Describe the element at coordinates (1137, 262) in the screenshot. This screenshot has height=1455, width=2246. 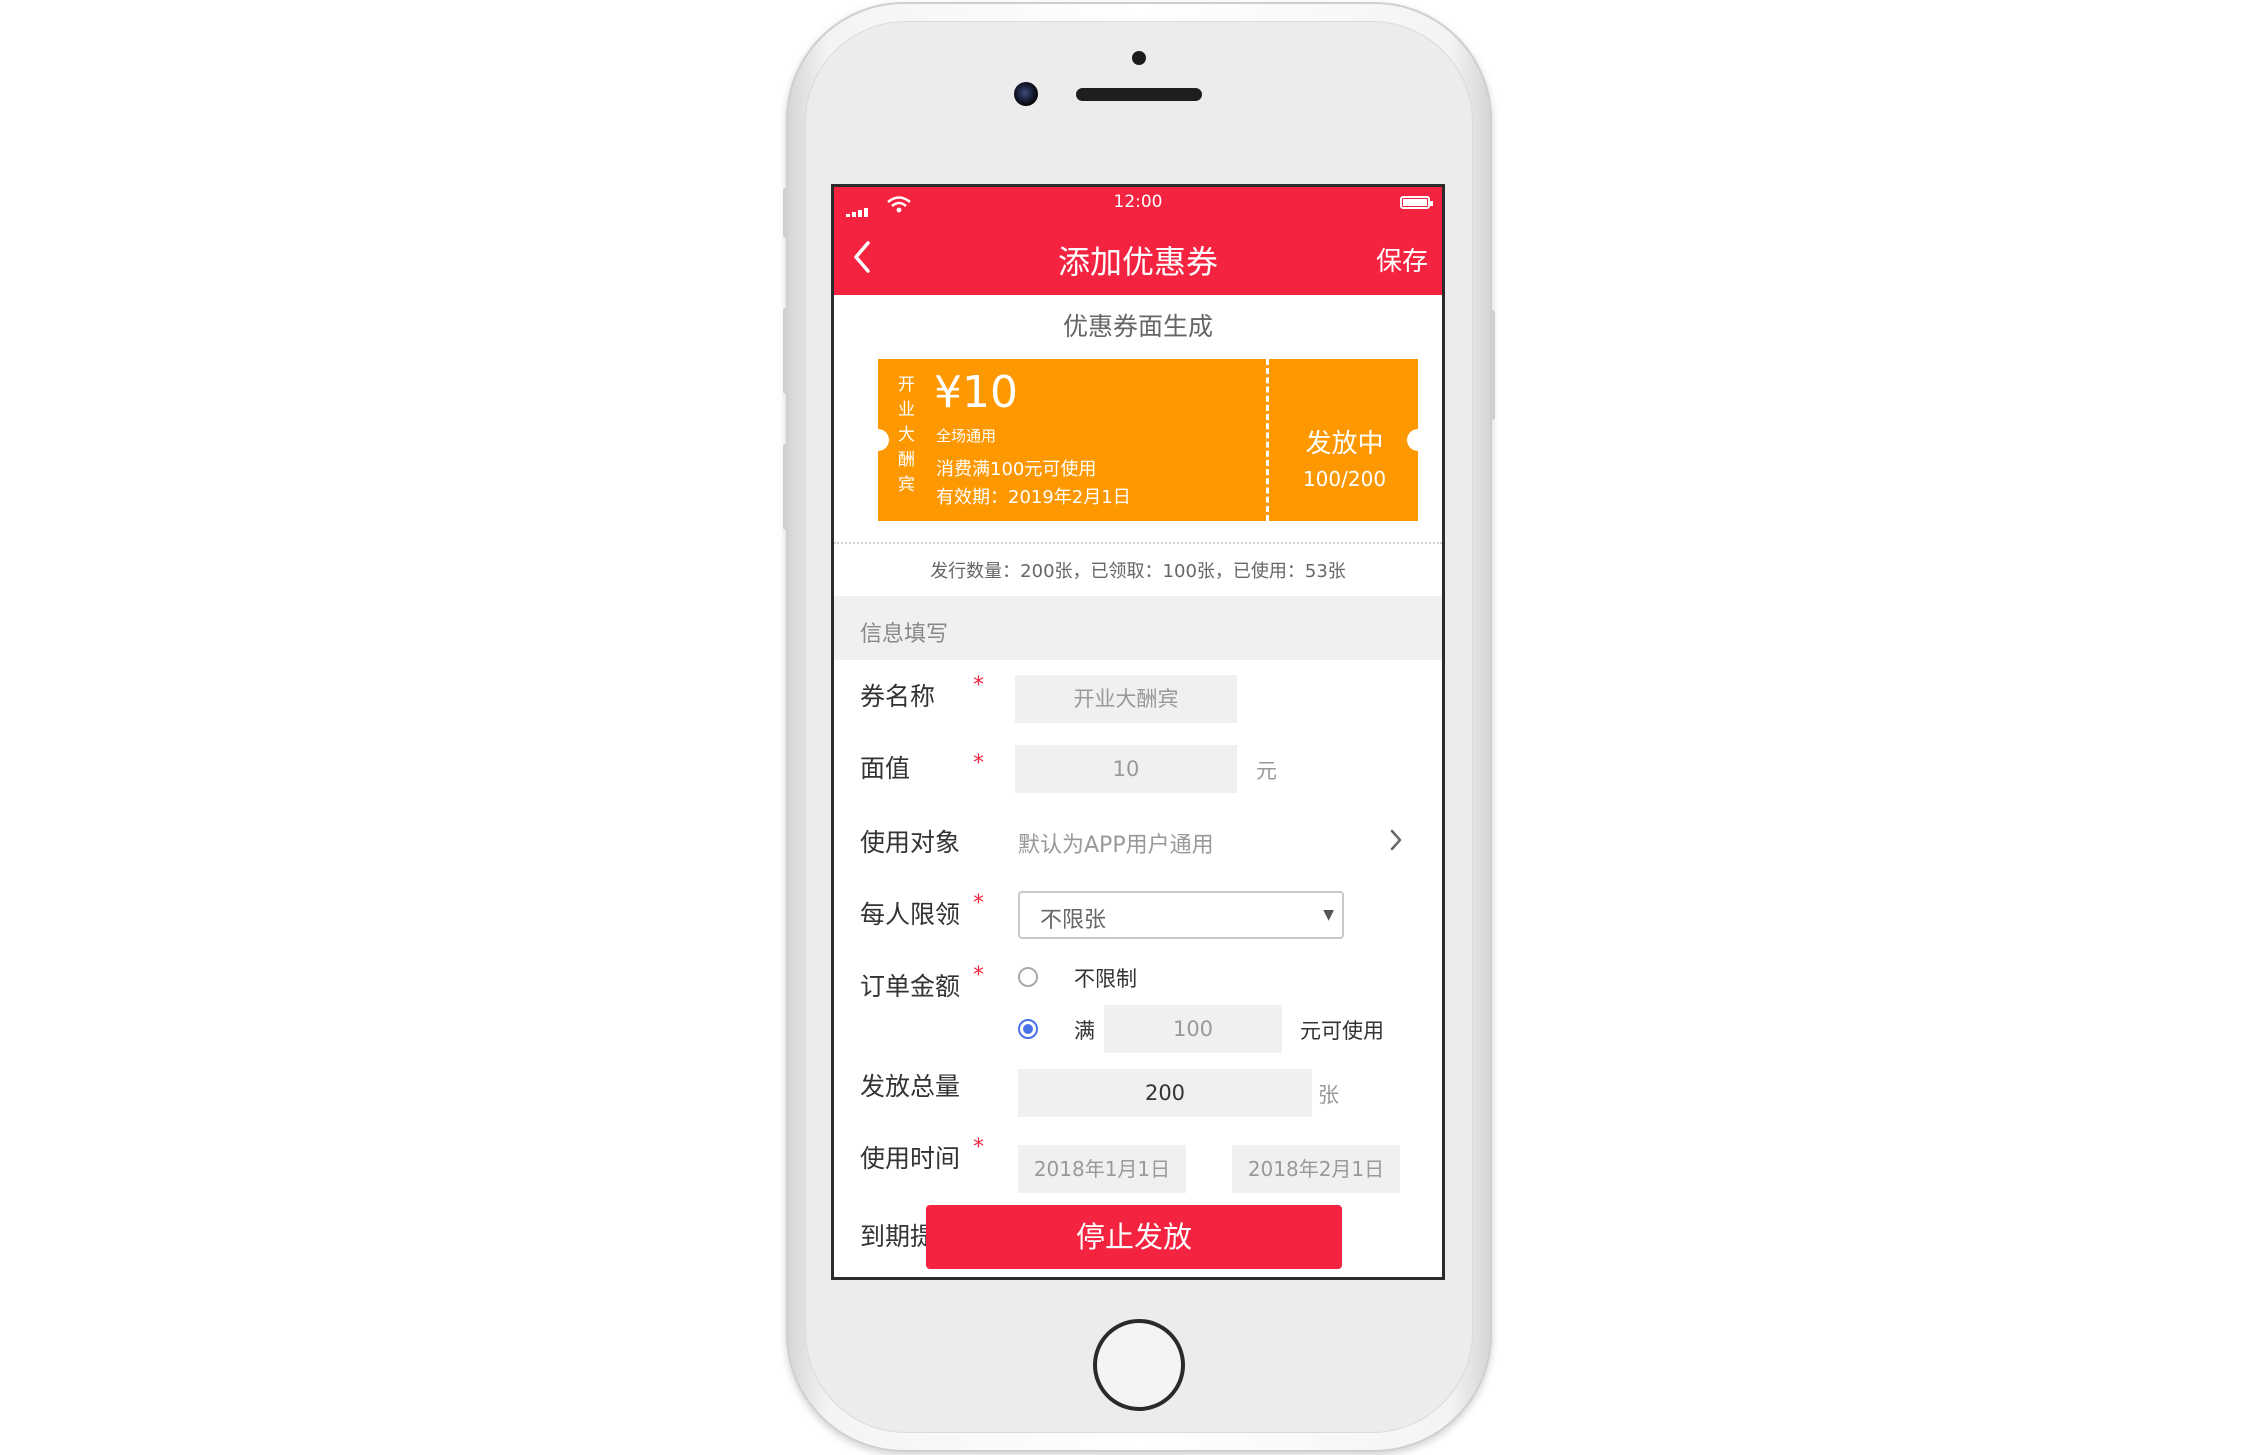
I see `page-title: 添加优惠券` at that location.